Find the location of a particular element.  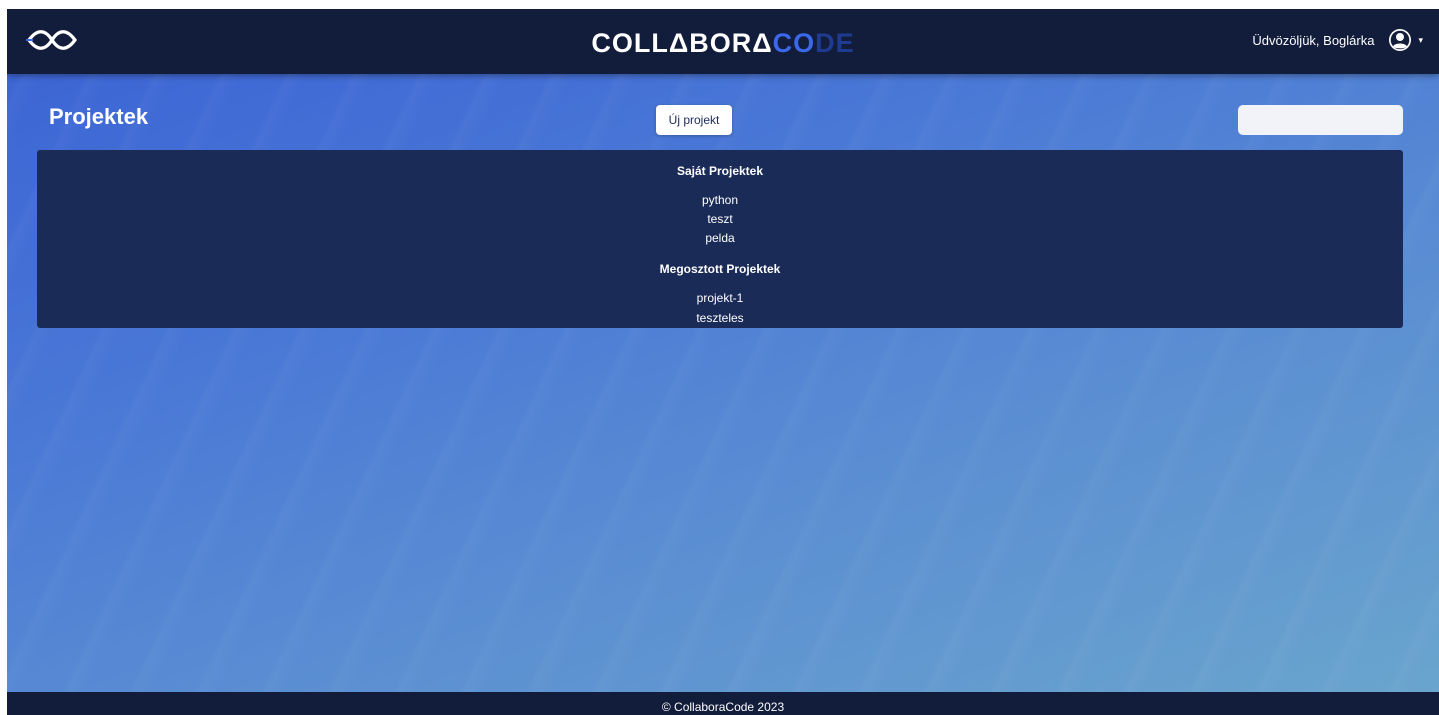

user-menu: Üdvözöljük, Boglárka ▾ is located at coordinates (1337, 40).